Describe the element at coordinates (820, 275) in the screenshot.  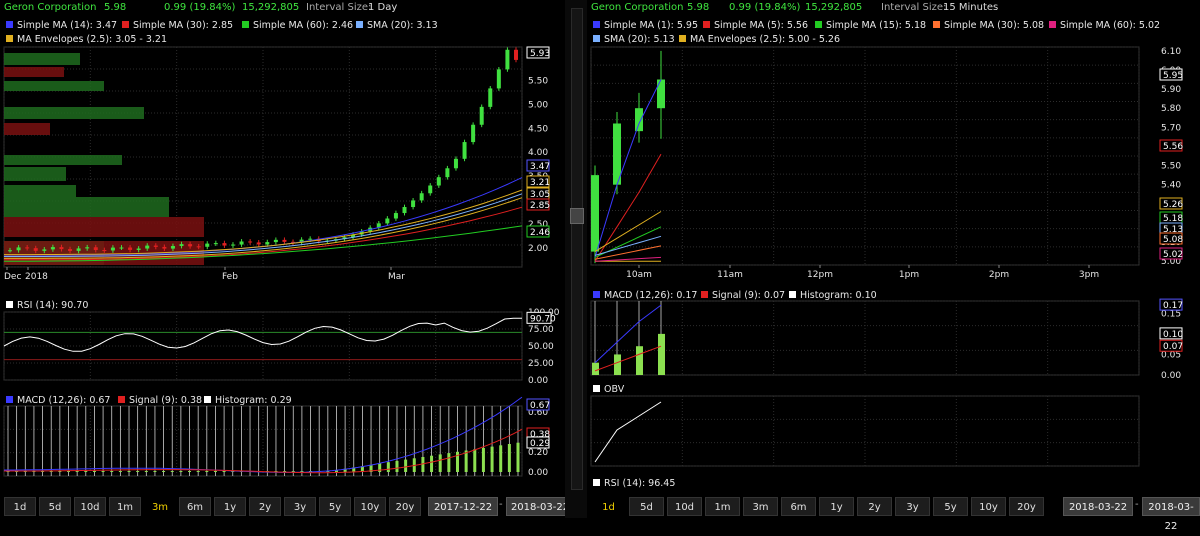
I see `time-axis-label: 12pm` at that location.